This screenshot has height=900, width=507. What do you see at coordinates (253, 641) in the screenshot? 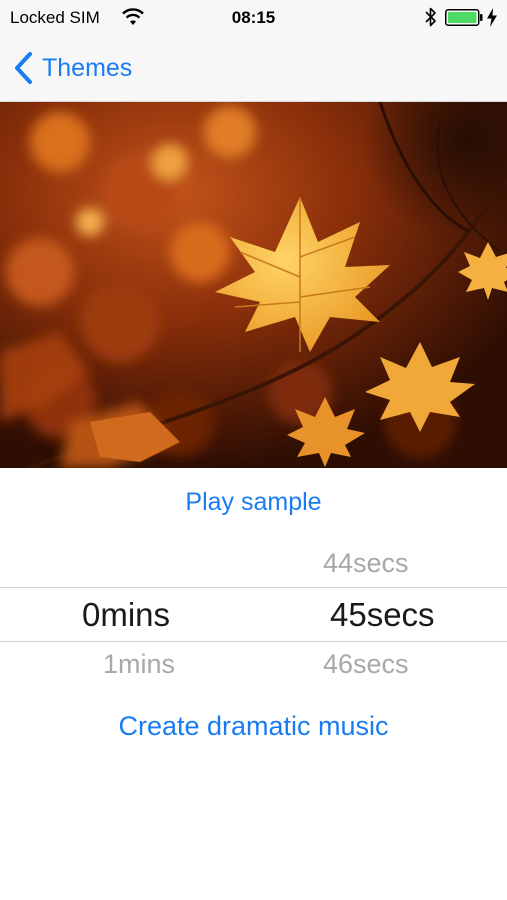
I see `picker-divider-bottom` at bounding box center [253, 641].